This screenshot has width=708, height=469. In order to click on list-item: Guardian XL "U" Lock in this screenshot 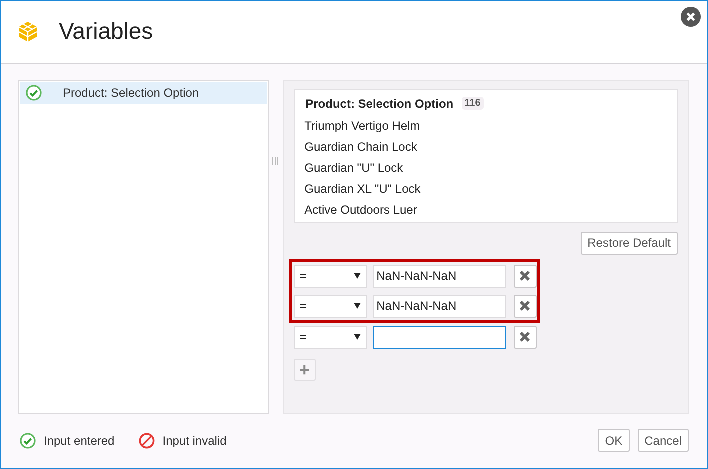, I will do `click(486, 191)`.